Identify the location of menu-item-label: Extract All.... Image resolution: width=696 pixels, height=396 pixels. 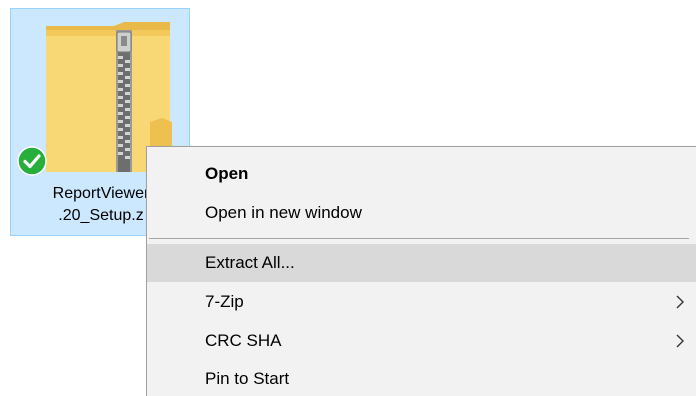
(250, 262).